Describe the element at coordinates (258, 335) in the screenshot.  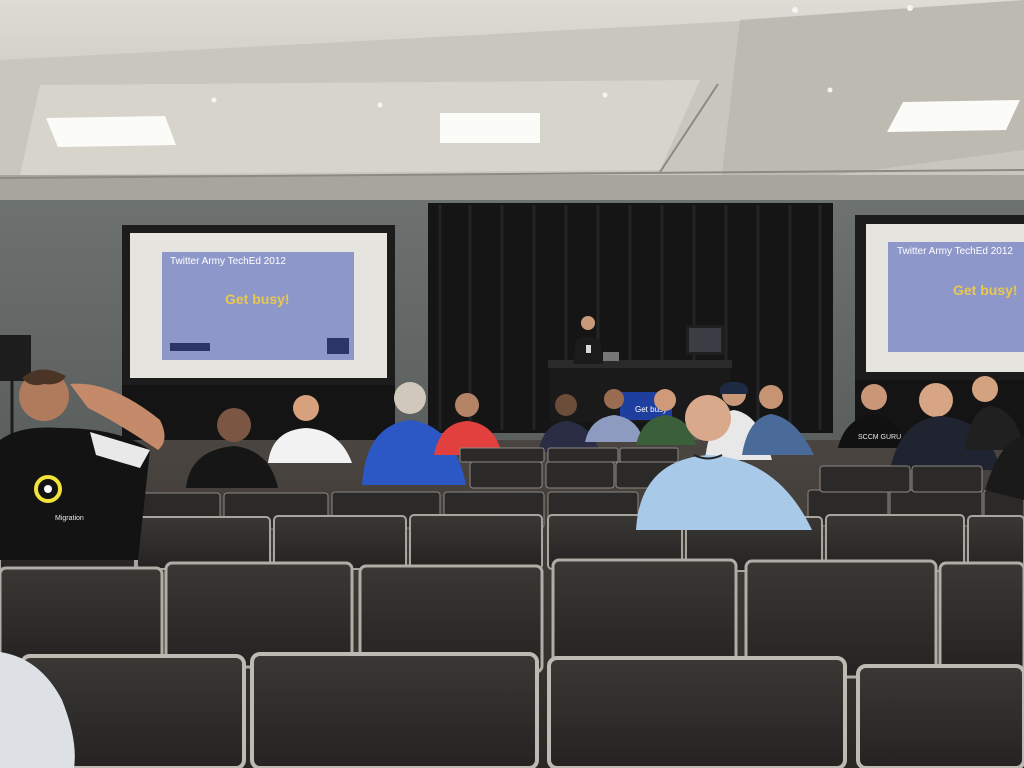
I see `left-projection-screen: Twitter Army TechEd 2012 Get busy!` at that location.